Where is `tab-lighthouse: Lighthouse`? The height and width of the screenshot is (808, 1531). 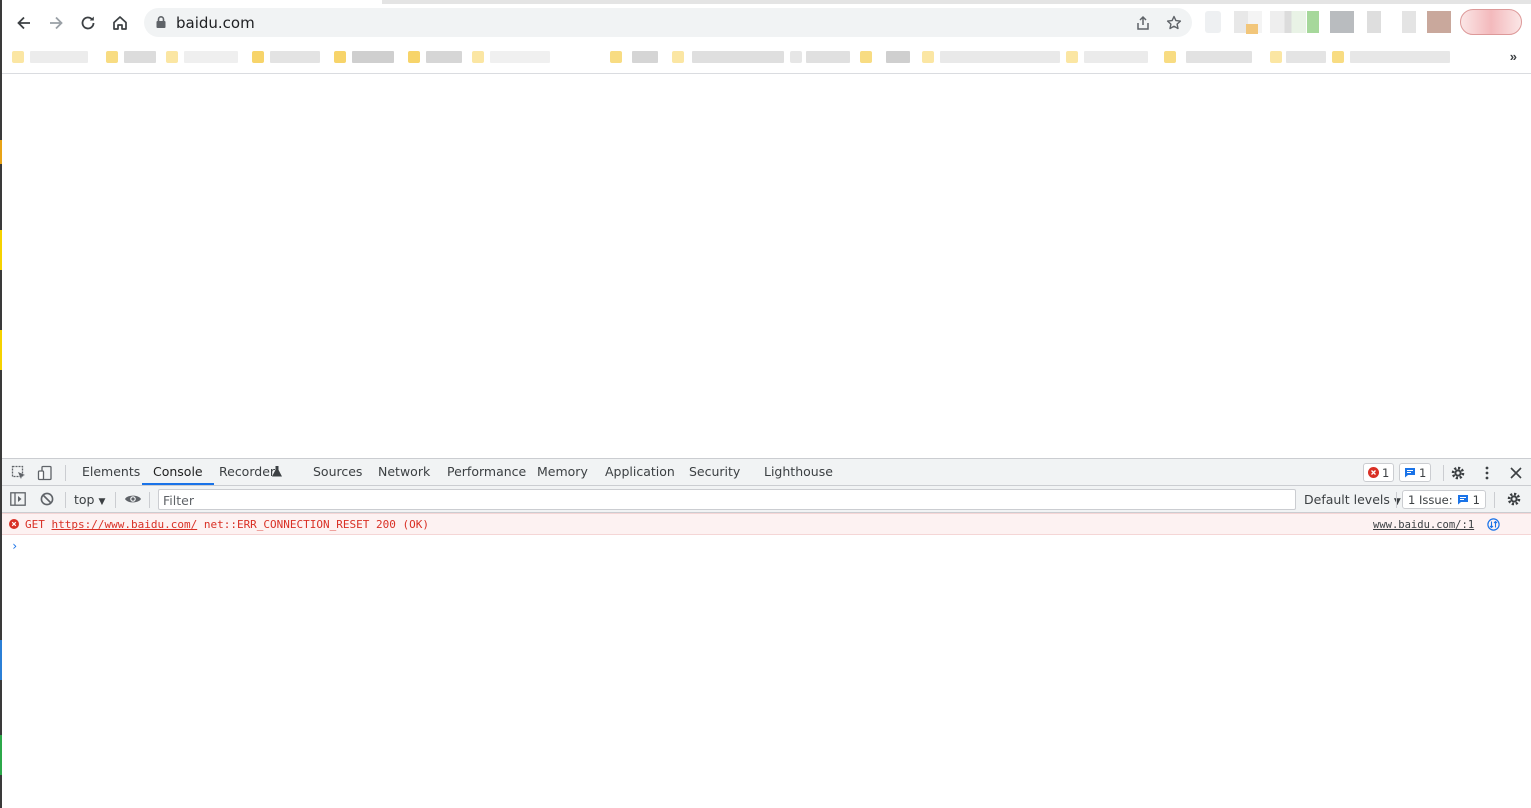 tab-lighthouse: Lighthouse is located at coordinates (798, 472).